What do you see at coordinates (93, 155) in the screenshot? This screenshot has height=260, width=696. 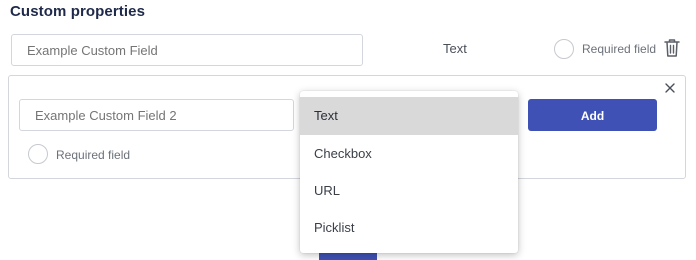 I see `new-required-field-label: Required field` at bounding box center [93, 155].